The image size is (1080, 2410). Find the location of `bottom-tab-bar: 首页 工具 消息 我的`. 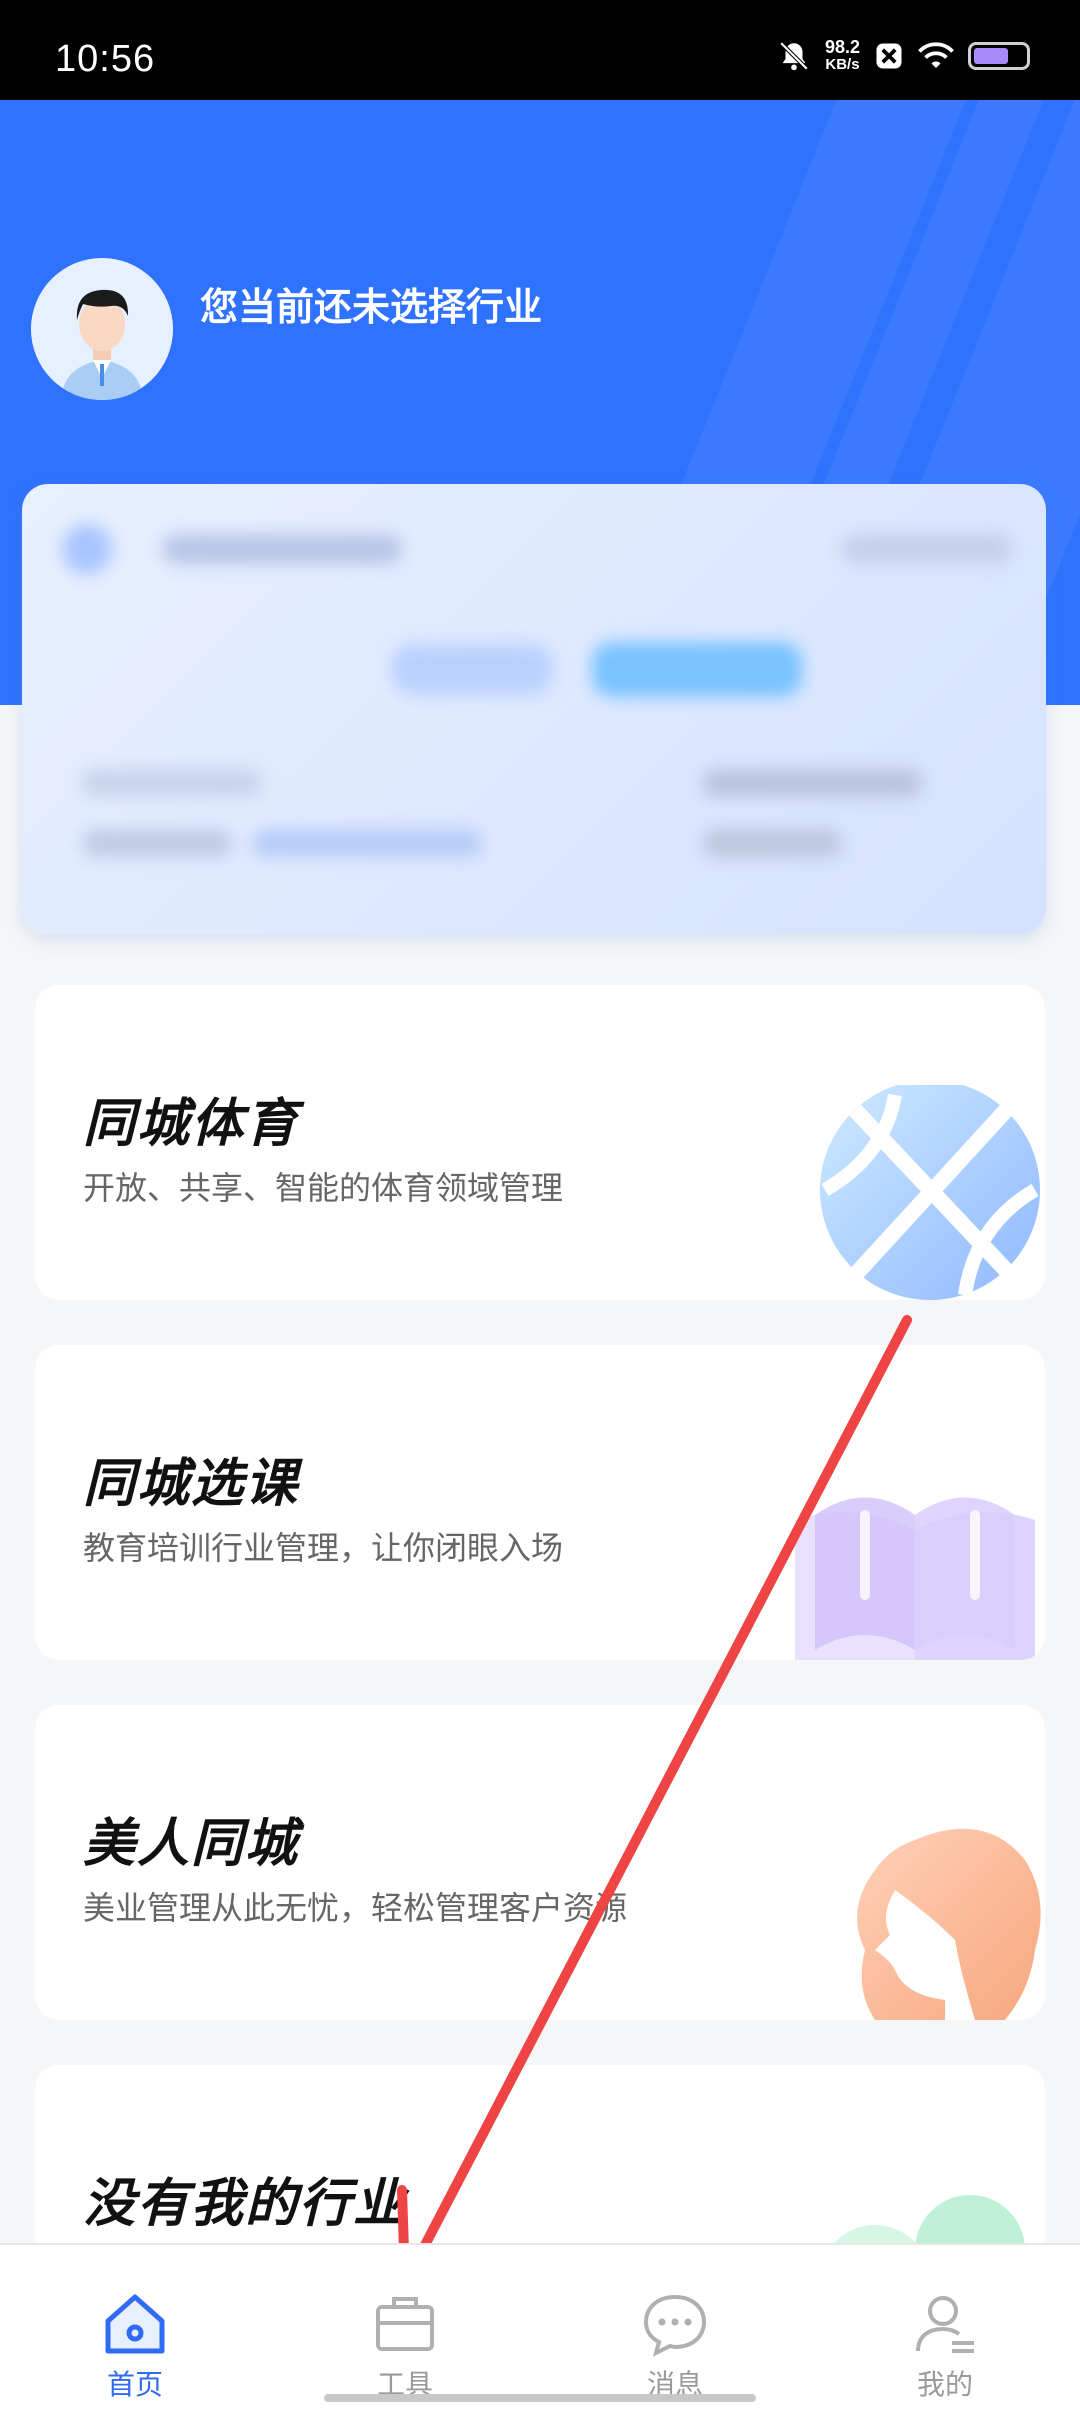

bottom-tab-bar: 首页 工具 消息 我的 is located at coordinates (540, 2326).